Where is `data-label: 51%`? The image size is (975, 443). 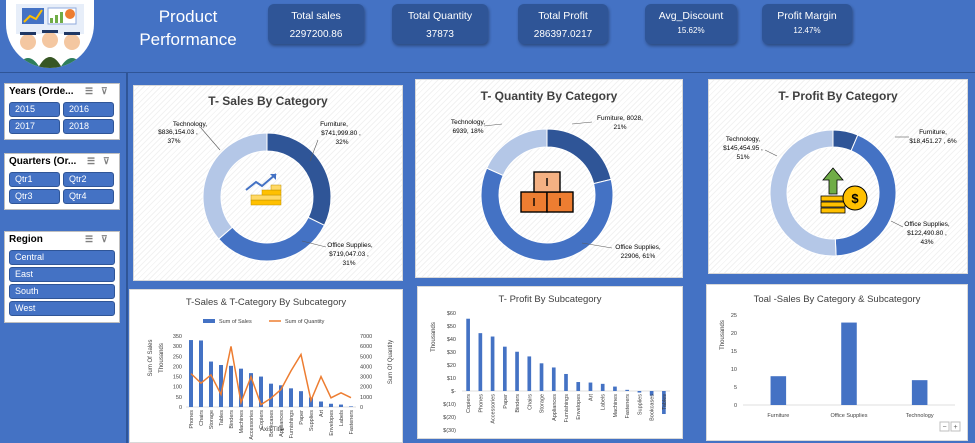 data-label: 51% is located at coordinates (742, 157).